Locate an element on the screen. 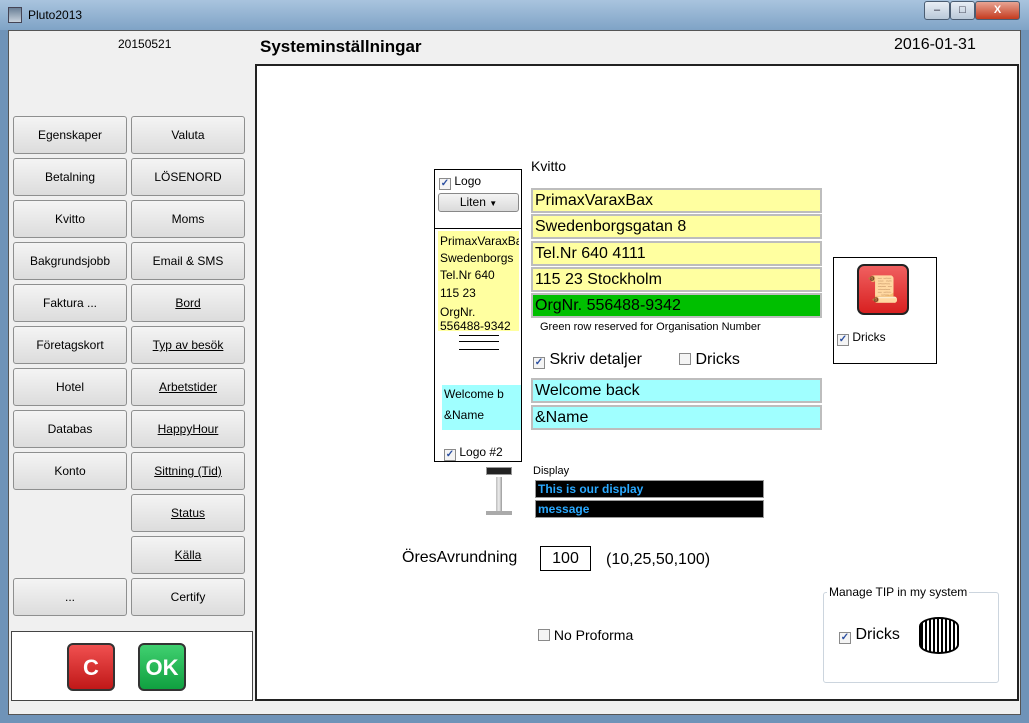 The height and width of the screenshot is (723, 1029). sidebar-button-3: Bakgrundsjobb is located at coordinates (70, 261).